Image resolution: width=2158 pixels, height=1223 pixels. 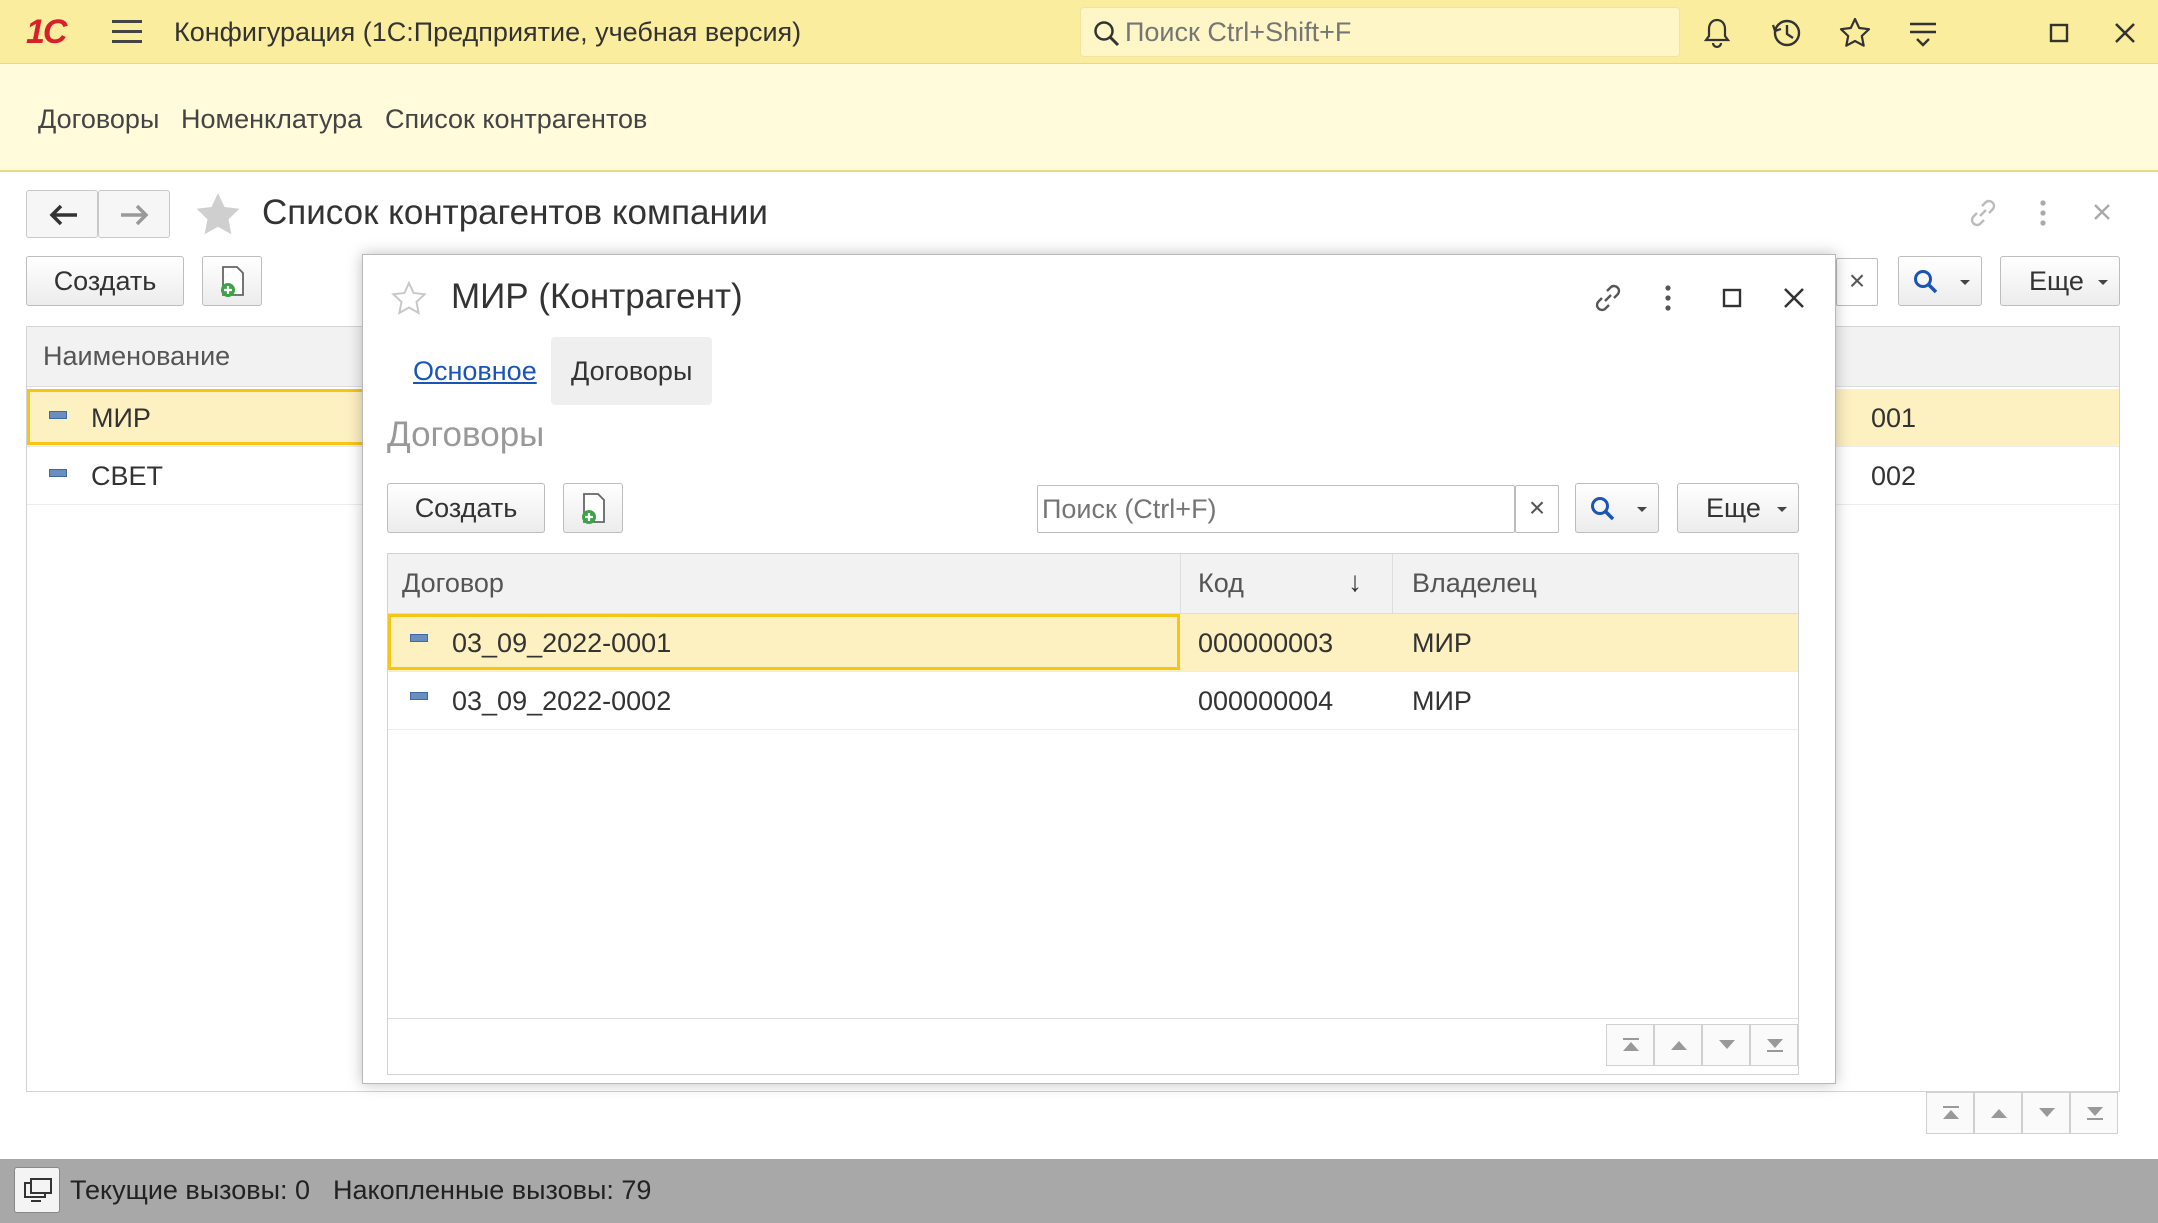 I want to click on modal-add-copy-button, so click(x=593, y=508).